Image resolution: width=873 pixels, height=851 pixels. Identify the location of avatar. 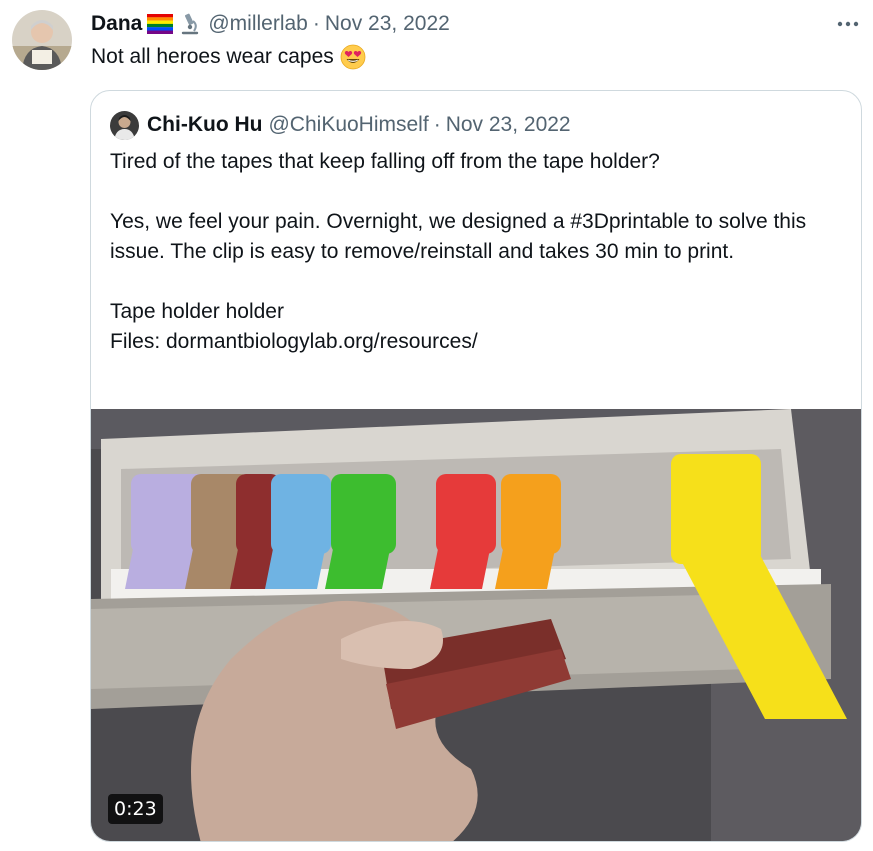
(42, 40).